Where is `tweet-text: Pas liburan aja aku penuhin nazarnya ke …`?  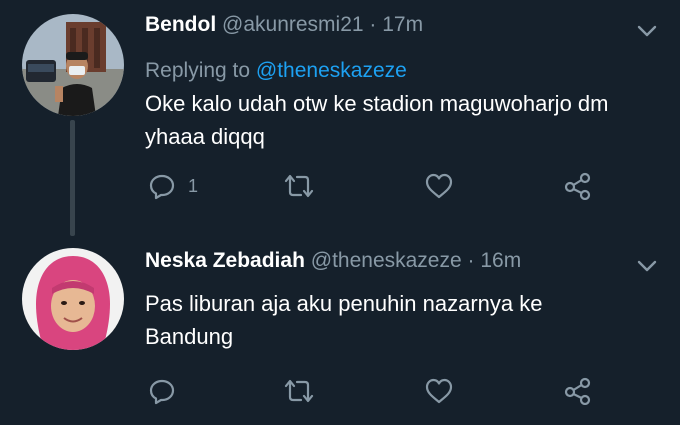
tweet-text: Pas liburan aja aku penuhin nazarnya ke … is located at coordinates (395, 320).